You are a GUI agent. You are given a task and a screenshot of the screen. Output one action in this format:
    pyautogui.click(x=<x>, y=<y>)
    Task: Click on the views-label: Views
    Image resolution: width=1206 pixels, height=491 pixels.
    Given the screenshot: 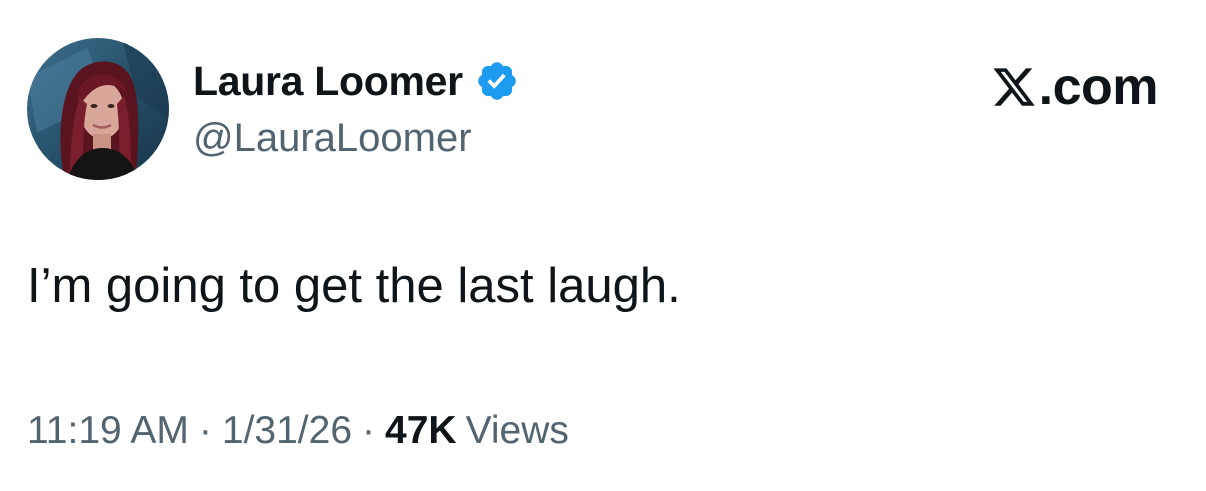 What is the action you would take?
    pyautogui.click(x=517, y=430)
    